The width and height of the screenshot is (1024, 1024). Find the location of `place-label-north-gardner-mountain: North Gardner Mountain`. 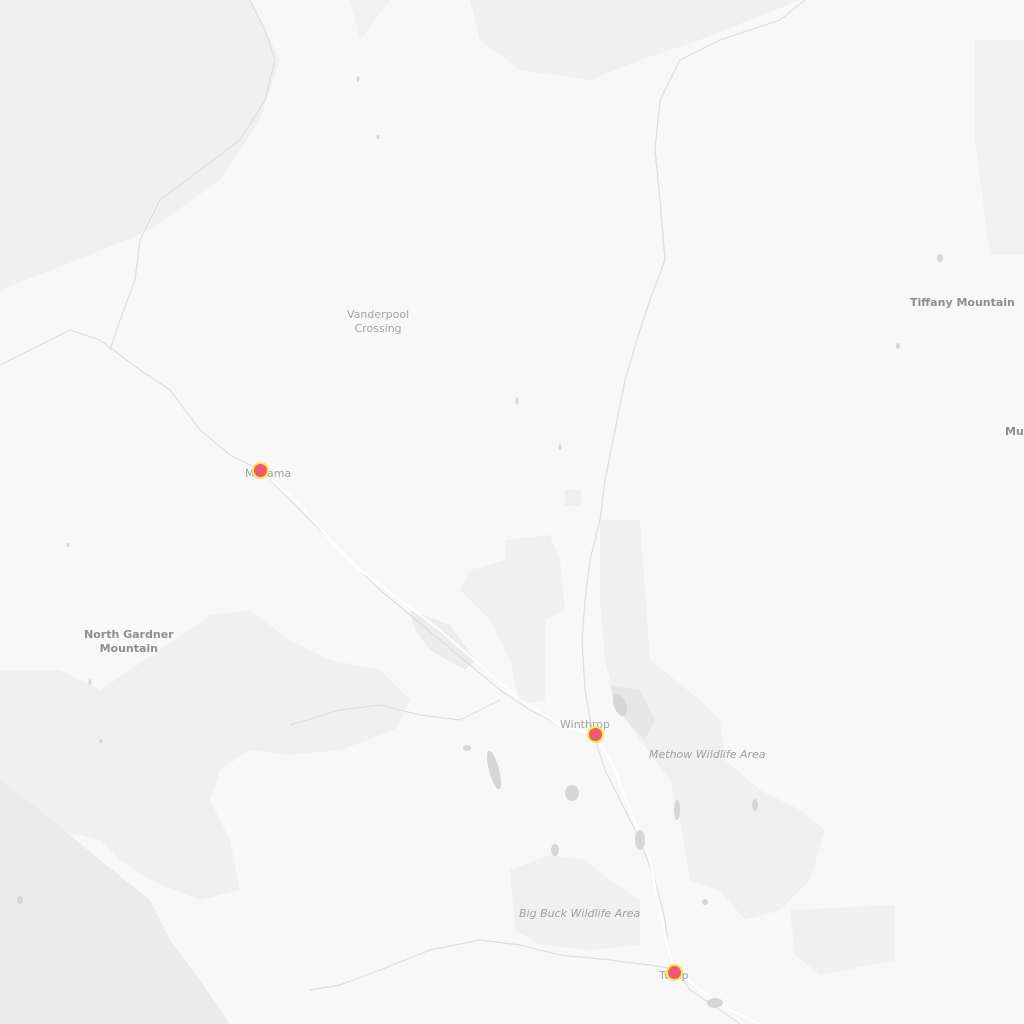

place-label-north-gardner-mountain: North Gardner Mountain is located at coordinates (129, 642).